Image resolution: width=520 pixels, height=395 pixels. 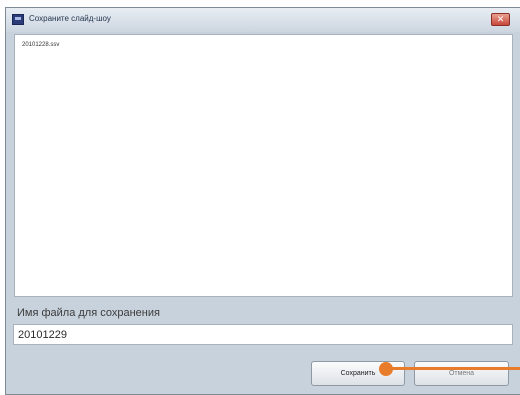 What do you see at coordinates (386, 369) in the screenshot?
I see `pointer-dot` at bounding box center [386, 369].